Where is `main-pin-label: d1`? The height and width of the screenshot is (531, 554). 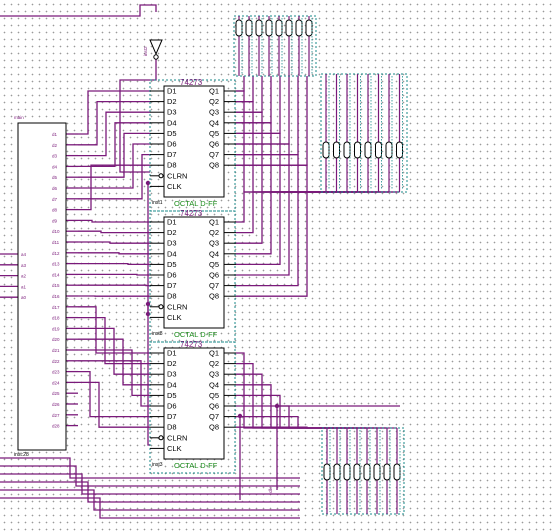
main-pin-label: d1 is located at coordinates (55, 134).